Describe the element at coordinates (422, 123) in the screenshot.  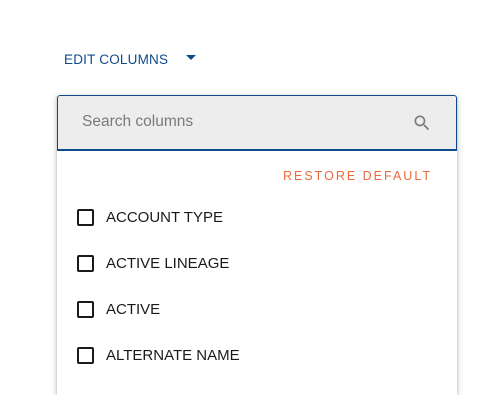
I see `search-icon` at that location.